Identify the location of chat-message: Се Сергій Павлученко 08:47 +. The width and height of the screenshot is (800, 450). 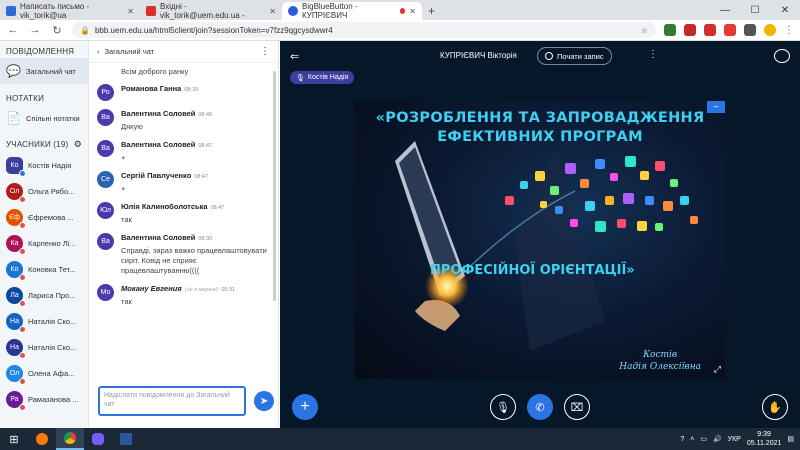
(182, 182).